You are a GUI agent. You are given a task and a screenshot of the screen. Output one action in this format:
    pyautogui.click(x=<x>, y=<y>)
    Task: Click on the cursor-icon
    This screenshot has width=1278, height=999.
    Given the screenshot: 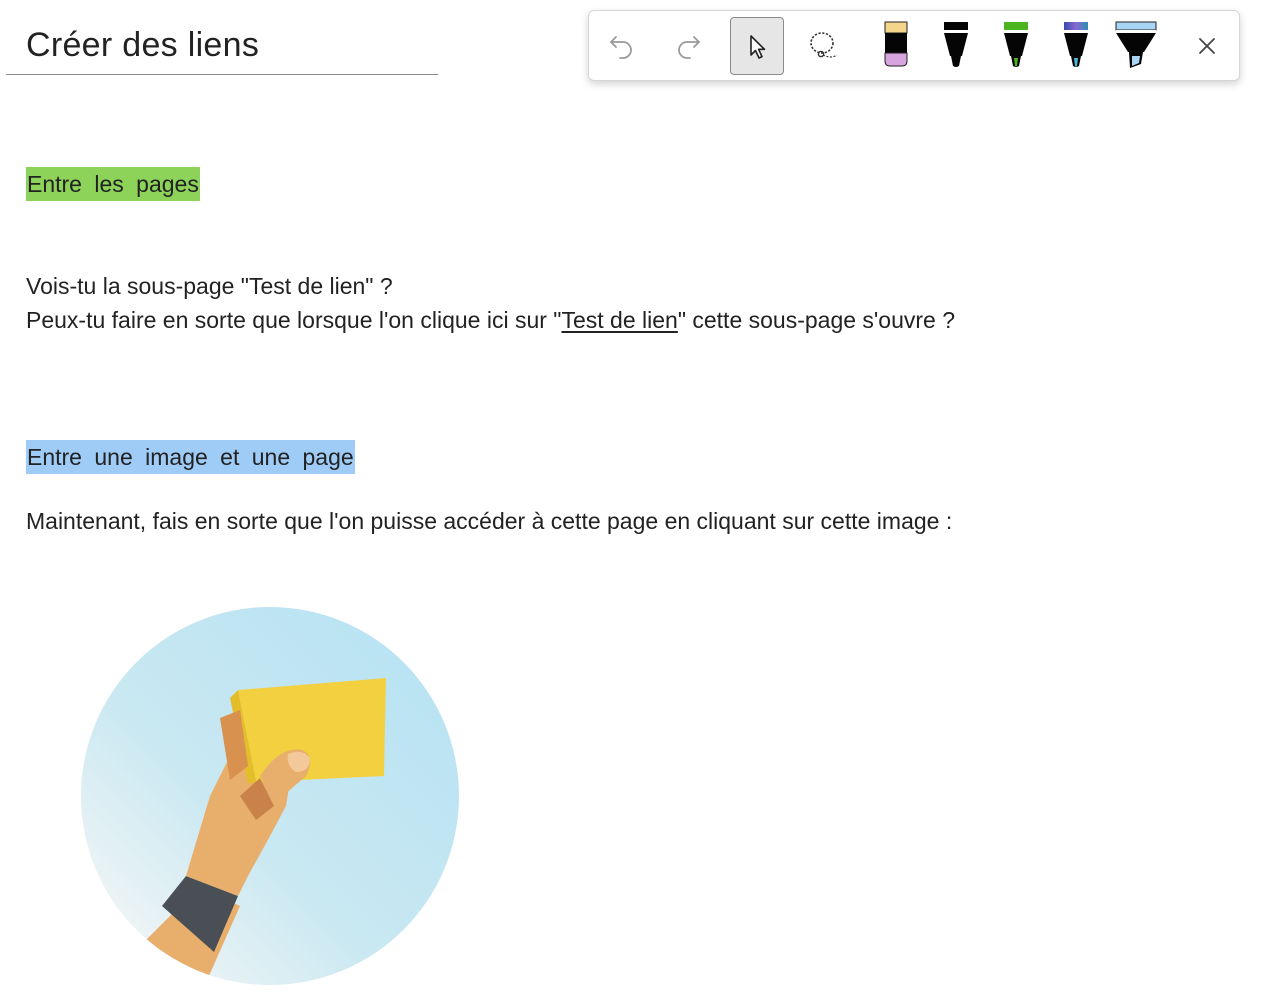 What is the action you would take?
    pyautogui.click(x=758, y=47)
    